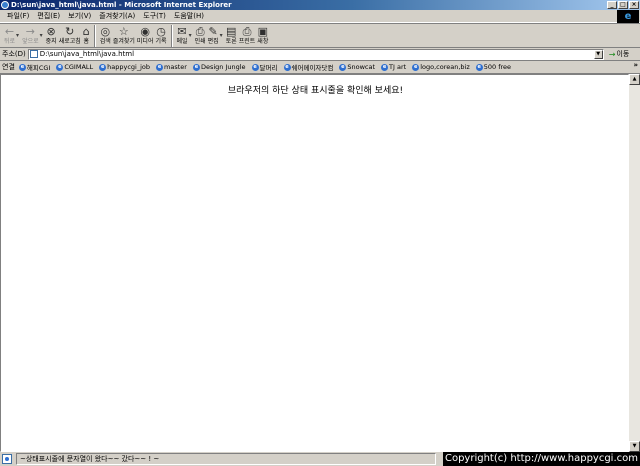 The image size is (640, 466). Describe the element at coordinates (145, 31) in the screenshot. I see `media-icon: ◉` at that location.